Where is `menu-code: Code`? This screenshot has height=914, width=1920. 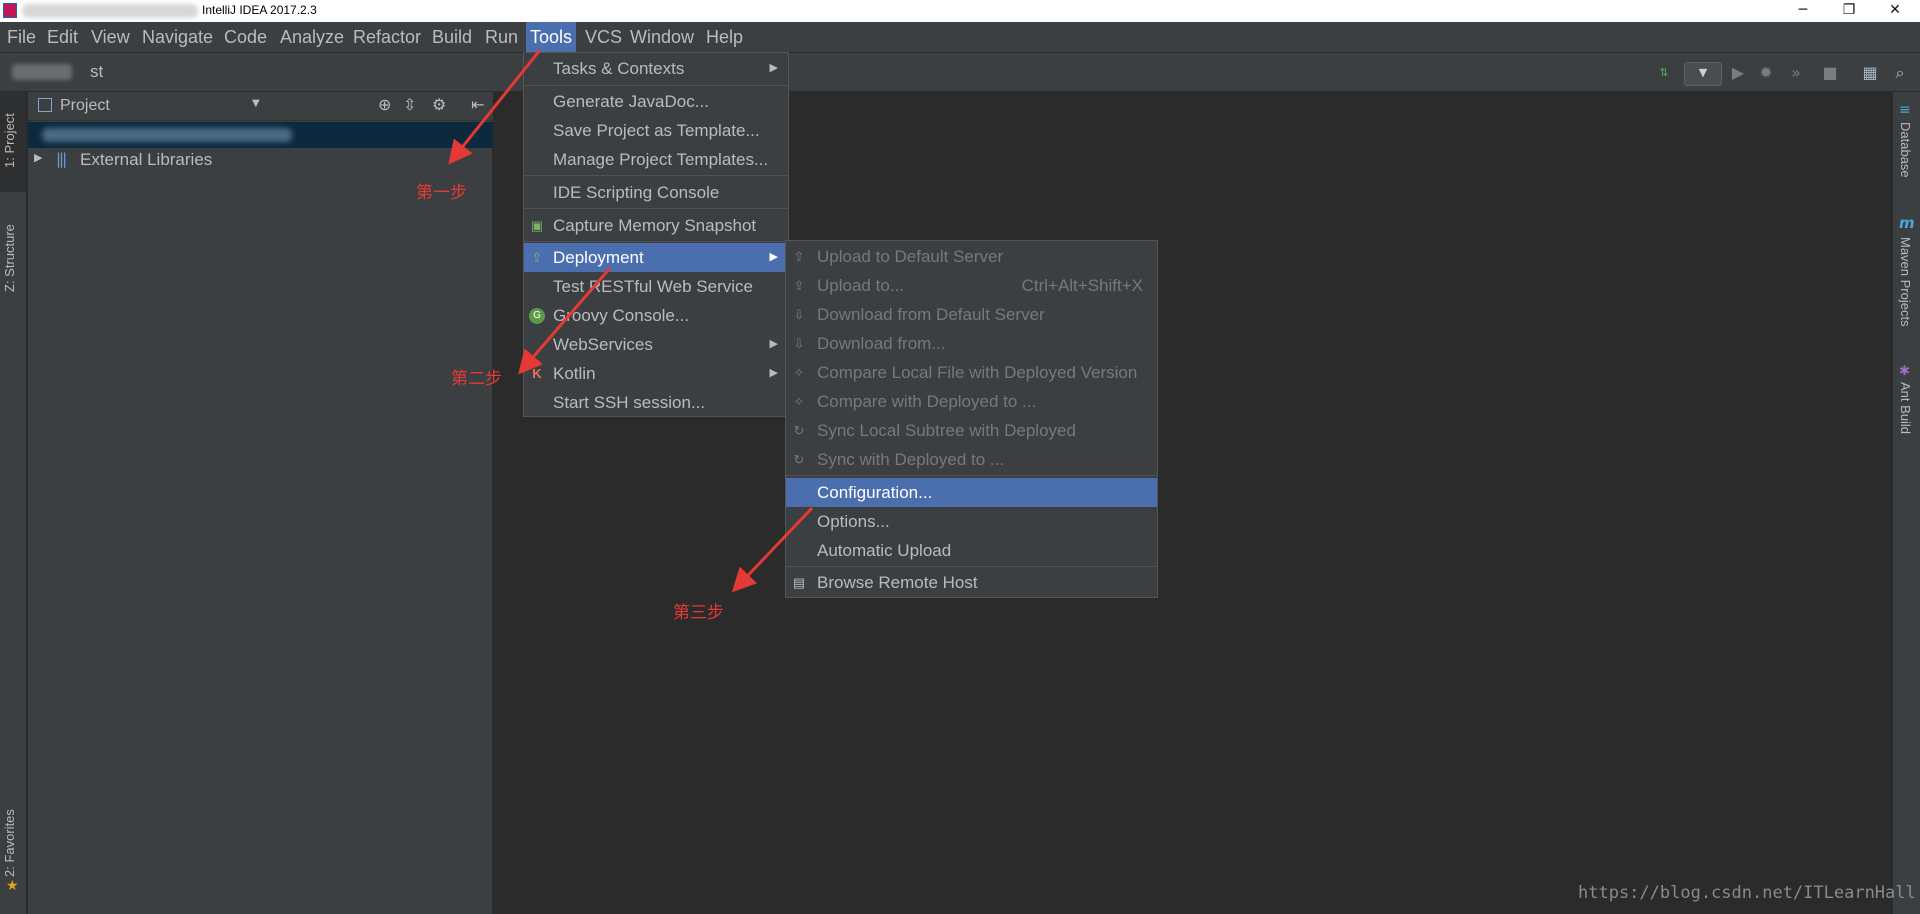
menu-code: Code is located at coordinates (245, 37).